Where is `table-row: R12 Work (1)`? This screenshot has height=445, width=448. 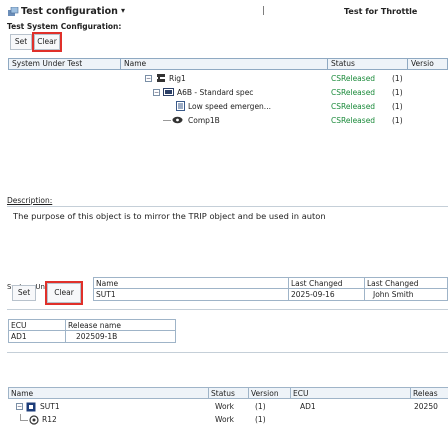
table-row: R12 Work (1) is located at coordinates (228, 420).